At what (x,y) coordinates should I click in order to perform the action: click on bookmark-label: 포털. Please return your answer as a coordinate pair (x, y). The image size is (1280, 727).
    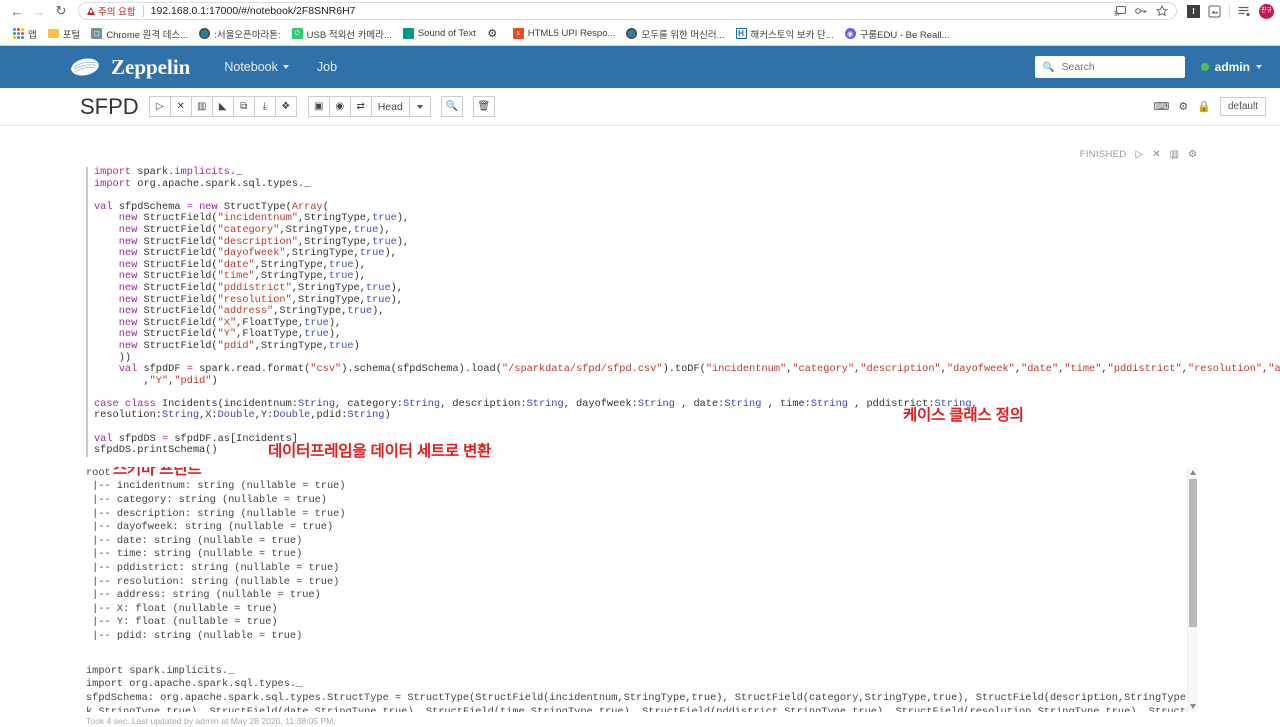
    Looking at the image, I should click on (71, 35).